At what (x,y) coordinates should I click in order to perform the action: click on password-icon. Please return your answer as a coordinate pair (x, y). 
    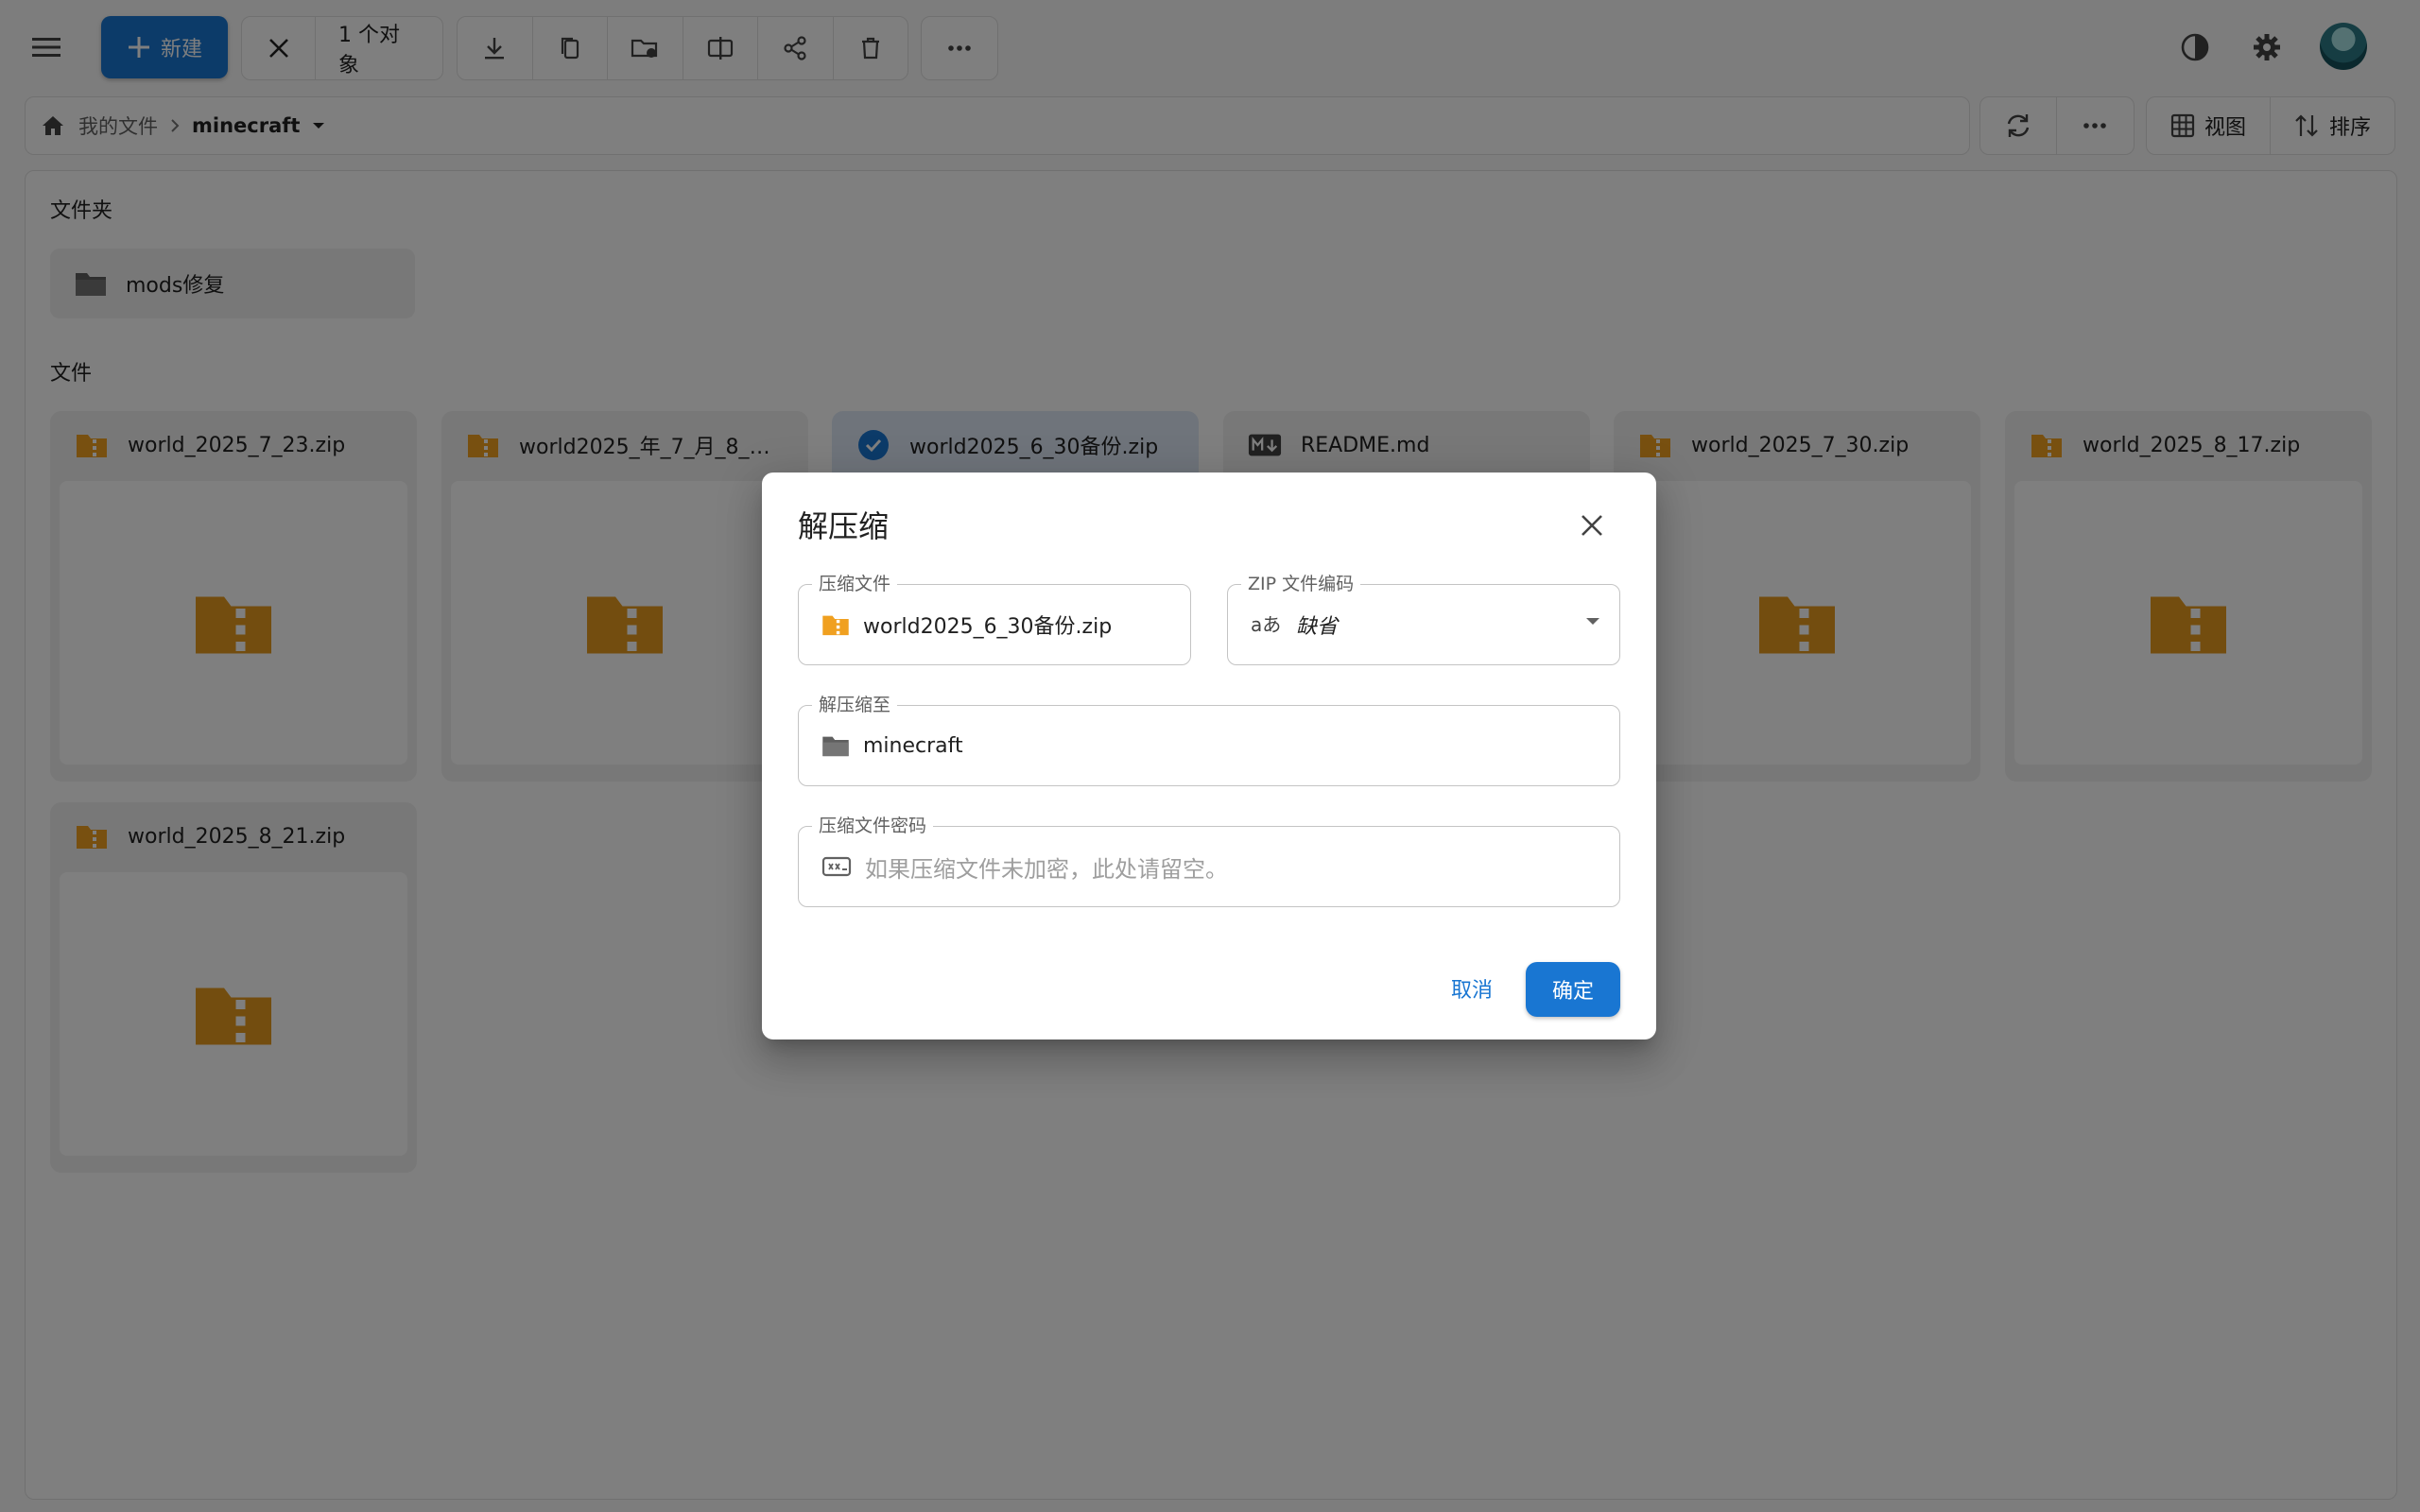
    Looking at the image, I should click on (836, 866).